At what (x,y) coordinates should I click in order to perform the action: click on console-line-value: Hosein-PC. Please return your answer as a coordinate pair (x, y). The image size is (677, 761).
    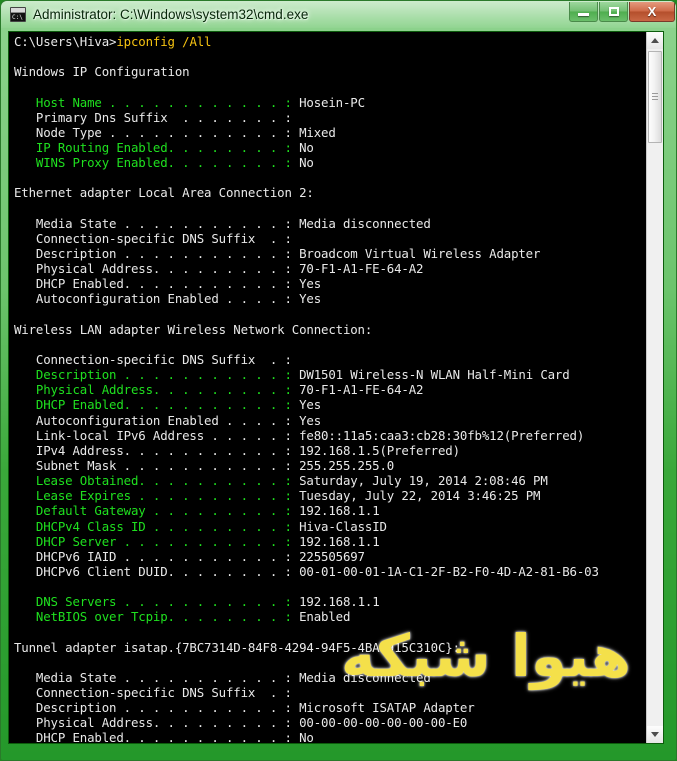
    Looking at the image, I should click on (332, 102).